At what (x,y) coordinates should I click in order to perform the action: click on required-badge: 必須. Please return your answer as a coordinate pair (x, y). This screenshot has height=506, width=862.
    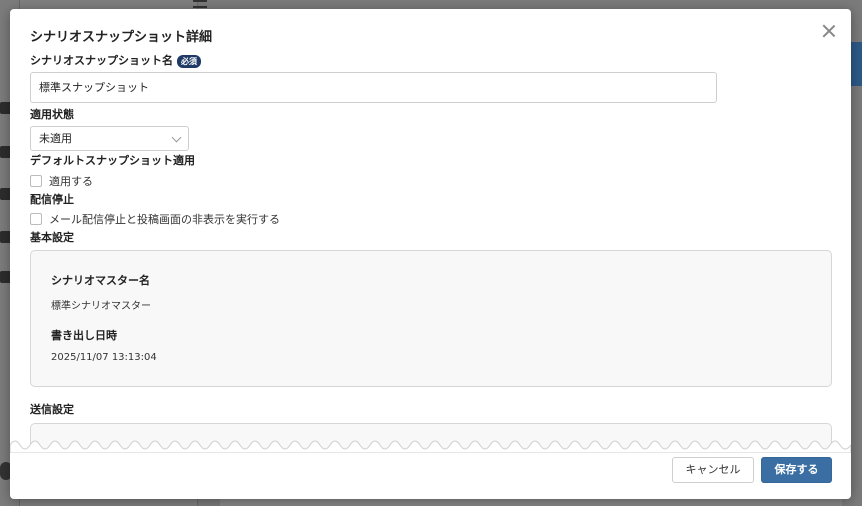
    Looking at the image, I should click on (189, 61).